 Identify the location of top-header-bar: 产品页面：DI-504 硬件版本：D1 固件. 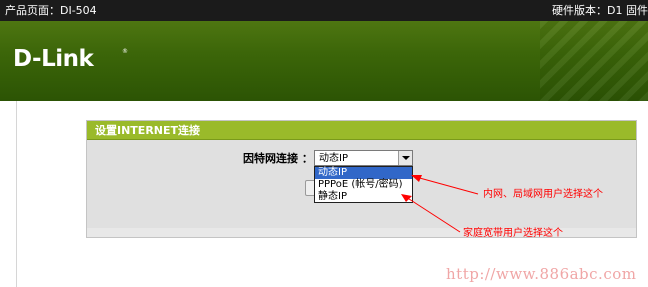
(324, 10).